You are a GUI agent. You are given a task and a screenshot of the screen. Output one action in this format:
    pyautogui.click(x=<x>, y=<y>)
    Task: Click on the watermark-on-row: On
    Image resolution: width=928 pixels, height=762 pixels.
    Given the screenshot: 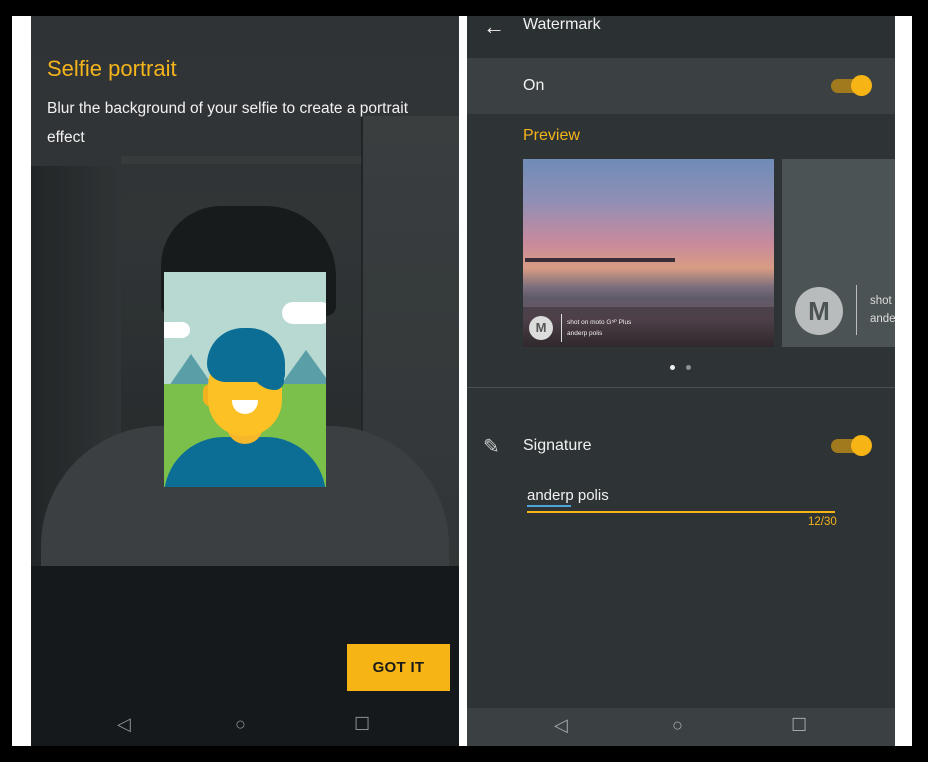 What is the action you would take?
    pyautogui.click(x=681, y=86)
    